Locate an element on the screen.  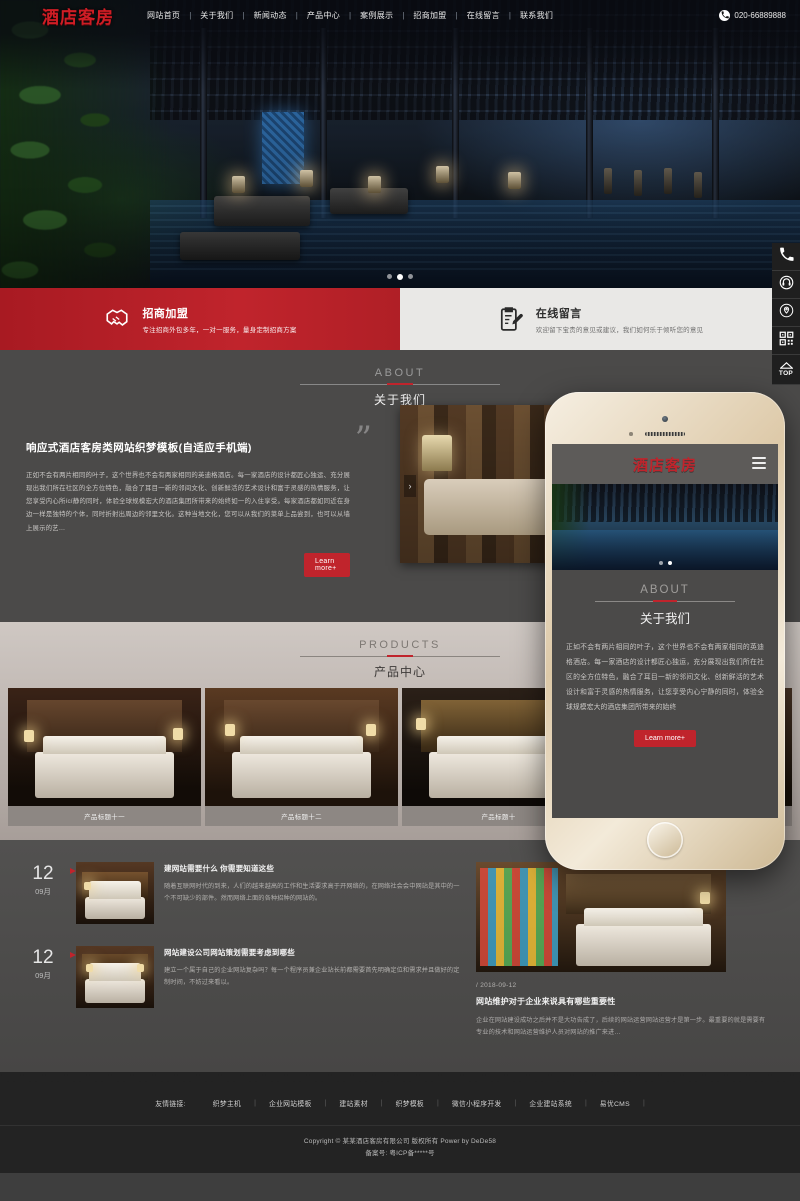
news-feature-title: 网站维护对于企业来说具有哪些重要性 is located at coordinates (621, 1001).